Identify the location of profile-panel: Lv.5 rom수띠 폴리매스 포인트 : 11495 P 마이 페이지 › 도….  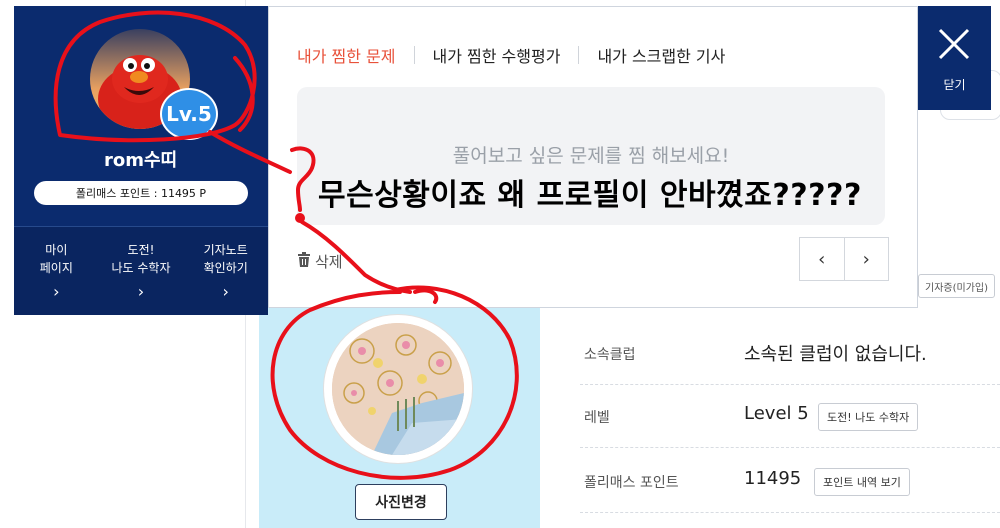
(141, 160).